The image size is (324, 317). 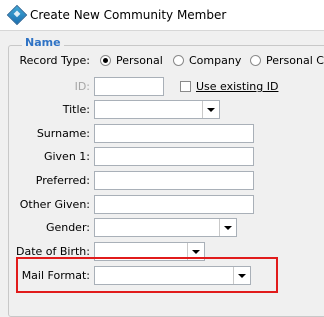 I want to click on window-titlebar: Create New Community Member, so click(x=162, y=15).